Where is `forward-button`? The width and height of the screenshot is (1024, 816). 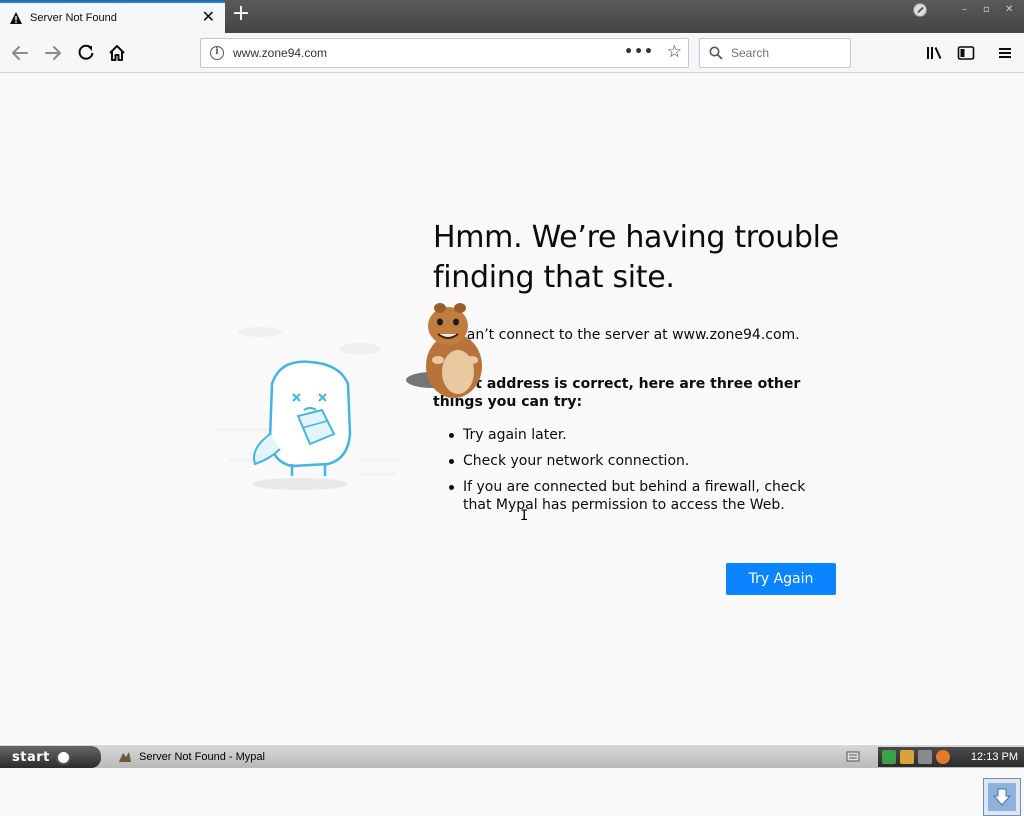
forward-button is located at coordinates (53, 53).